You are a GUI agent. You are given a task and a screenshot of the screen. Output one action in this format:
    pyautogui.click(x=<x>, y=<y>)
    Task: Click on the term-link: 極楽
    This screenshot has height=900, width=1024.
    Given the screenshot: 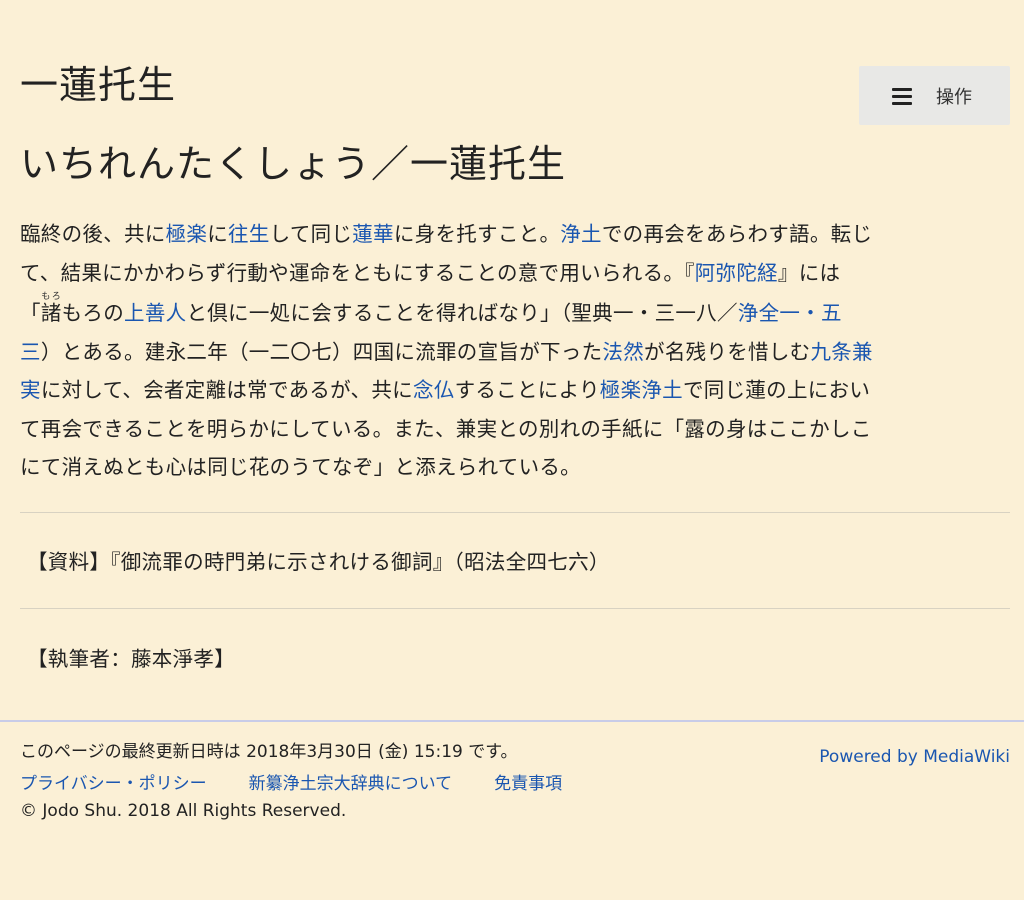 What is the action you would take?
    pyautogui.click(x=187, y=234)
    